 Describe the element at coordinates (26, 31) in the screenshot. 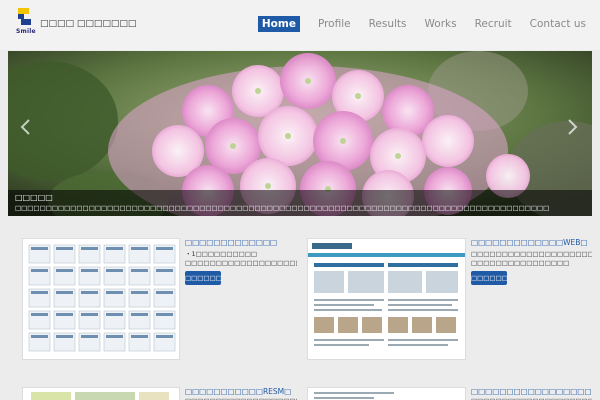

I see `logo-text: Smile` at that location.